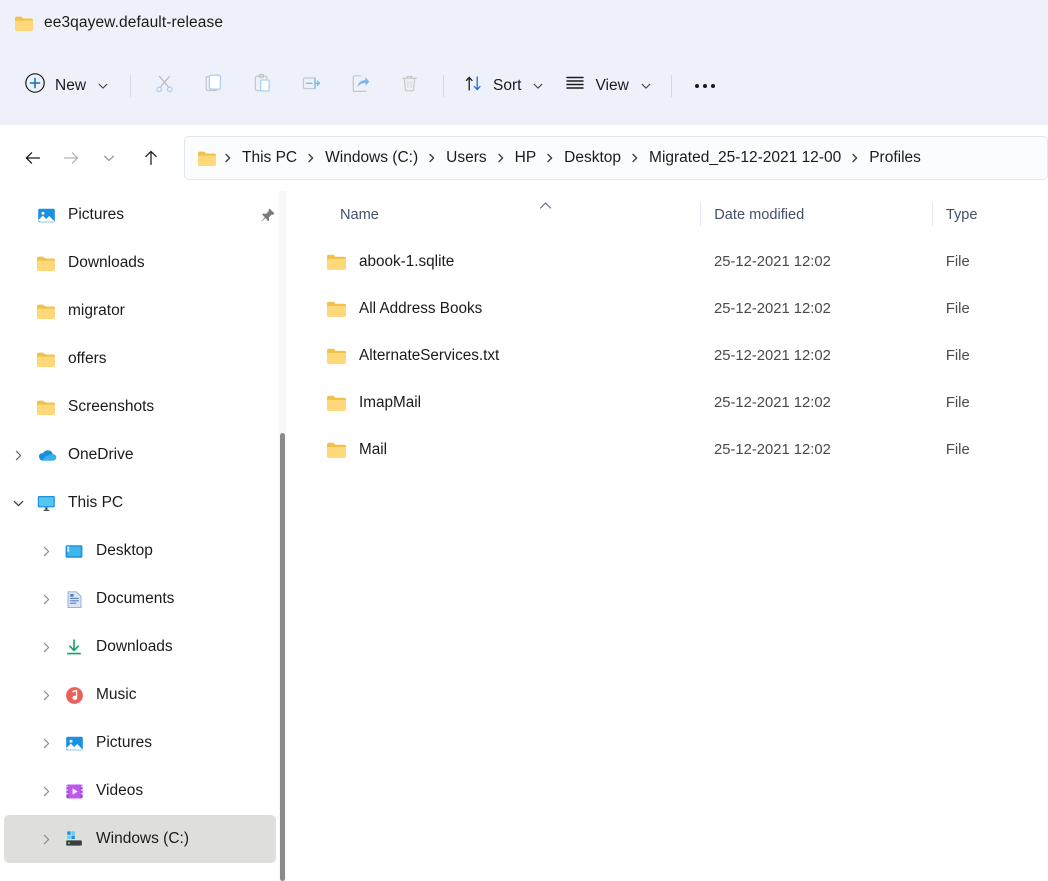 The width and height of the screenshot is (1048, 881). Describe the element at coordinates (140, 215) in the screenshot. I see `sidebar-item-pictures-quick: Pictures` at that location.